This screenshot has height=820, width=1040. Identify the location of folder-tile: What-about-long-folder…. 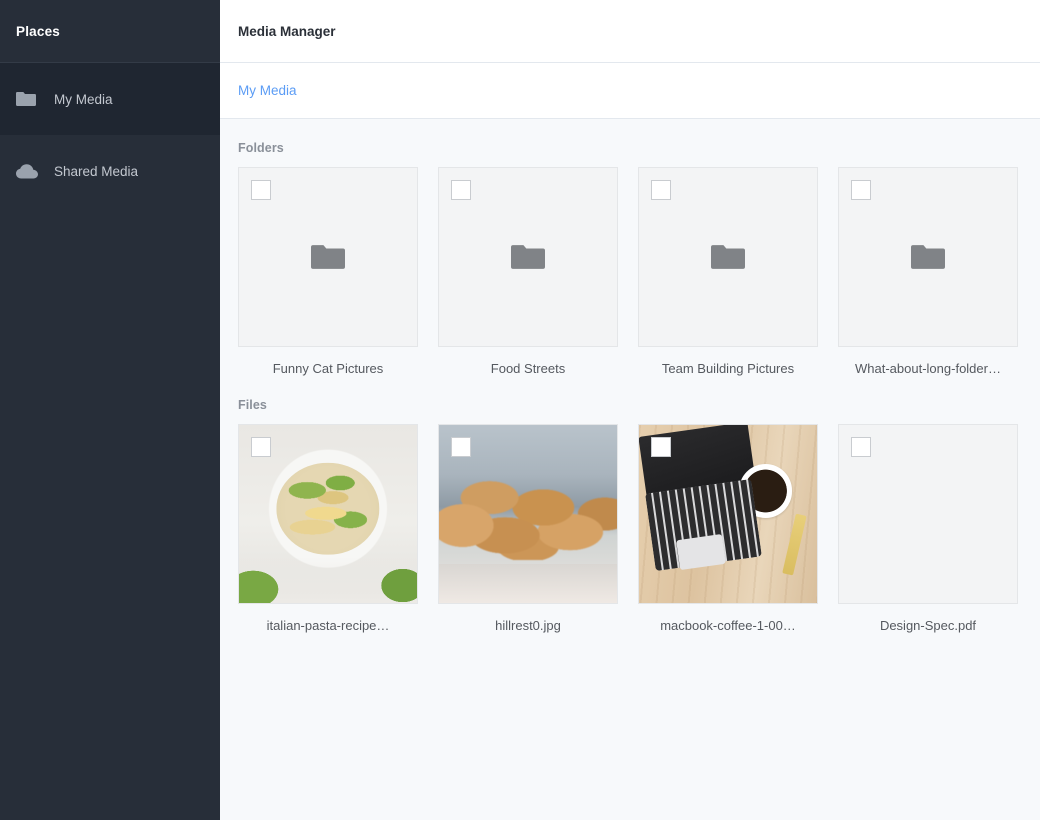
(928, 271).